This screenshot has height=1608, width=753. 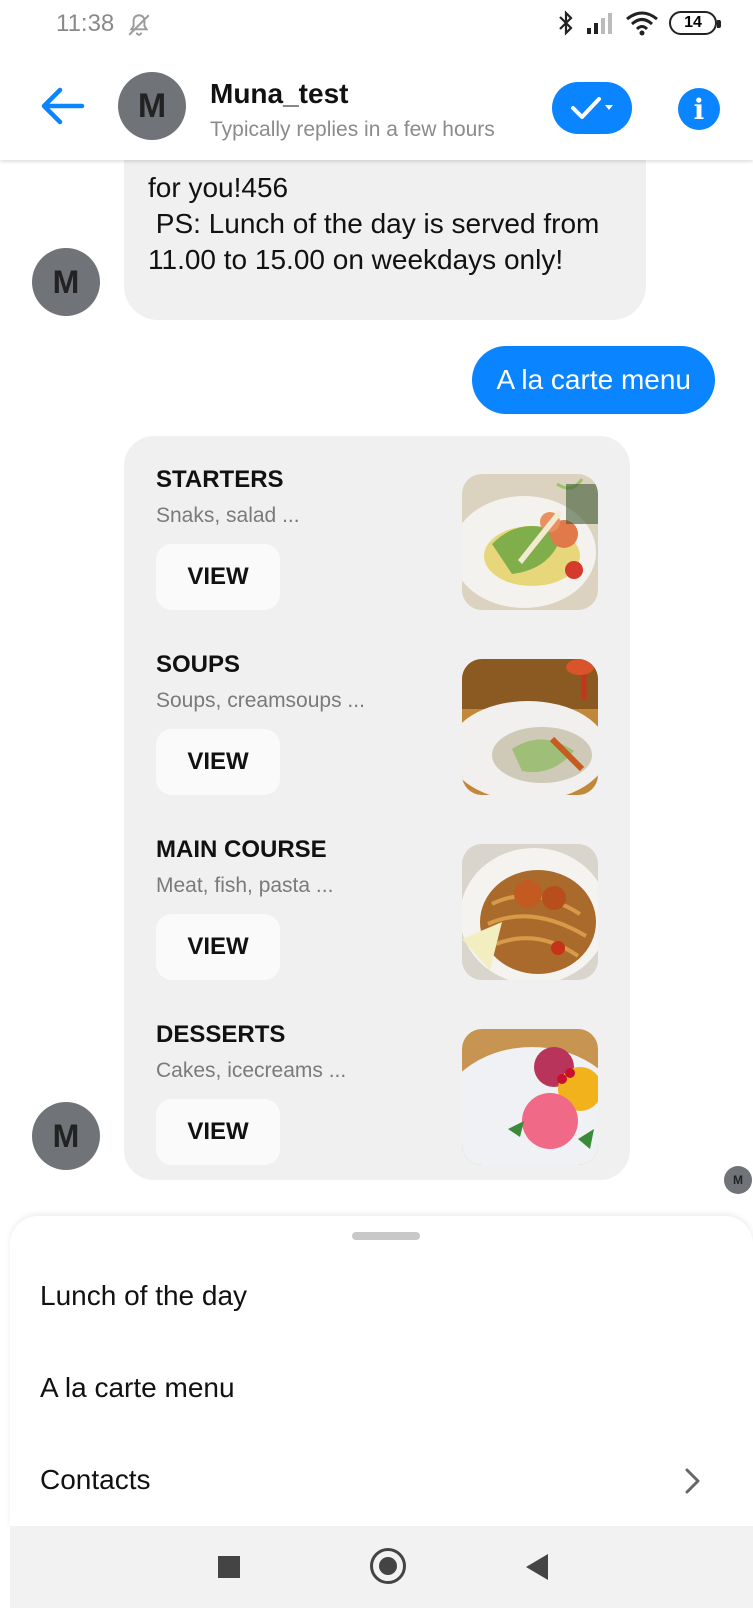 I want to click on list-item: SOUPS Soups, creamsoups ... VIEW, so click(x=377, y=713).